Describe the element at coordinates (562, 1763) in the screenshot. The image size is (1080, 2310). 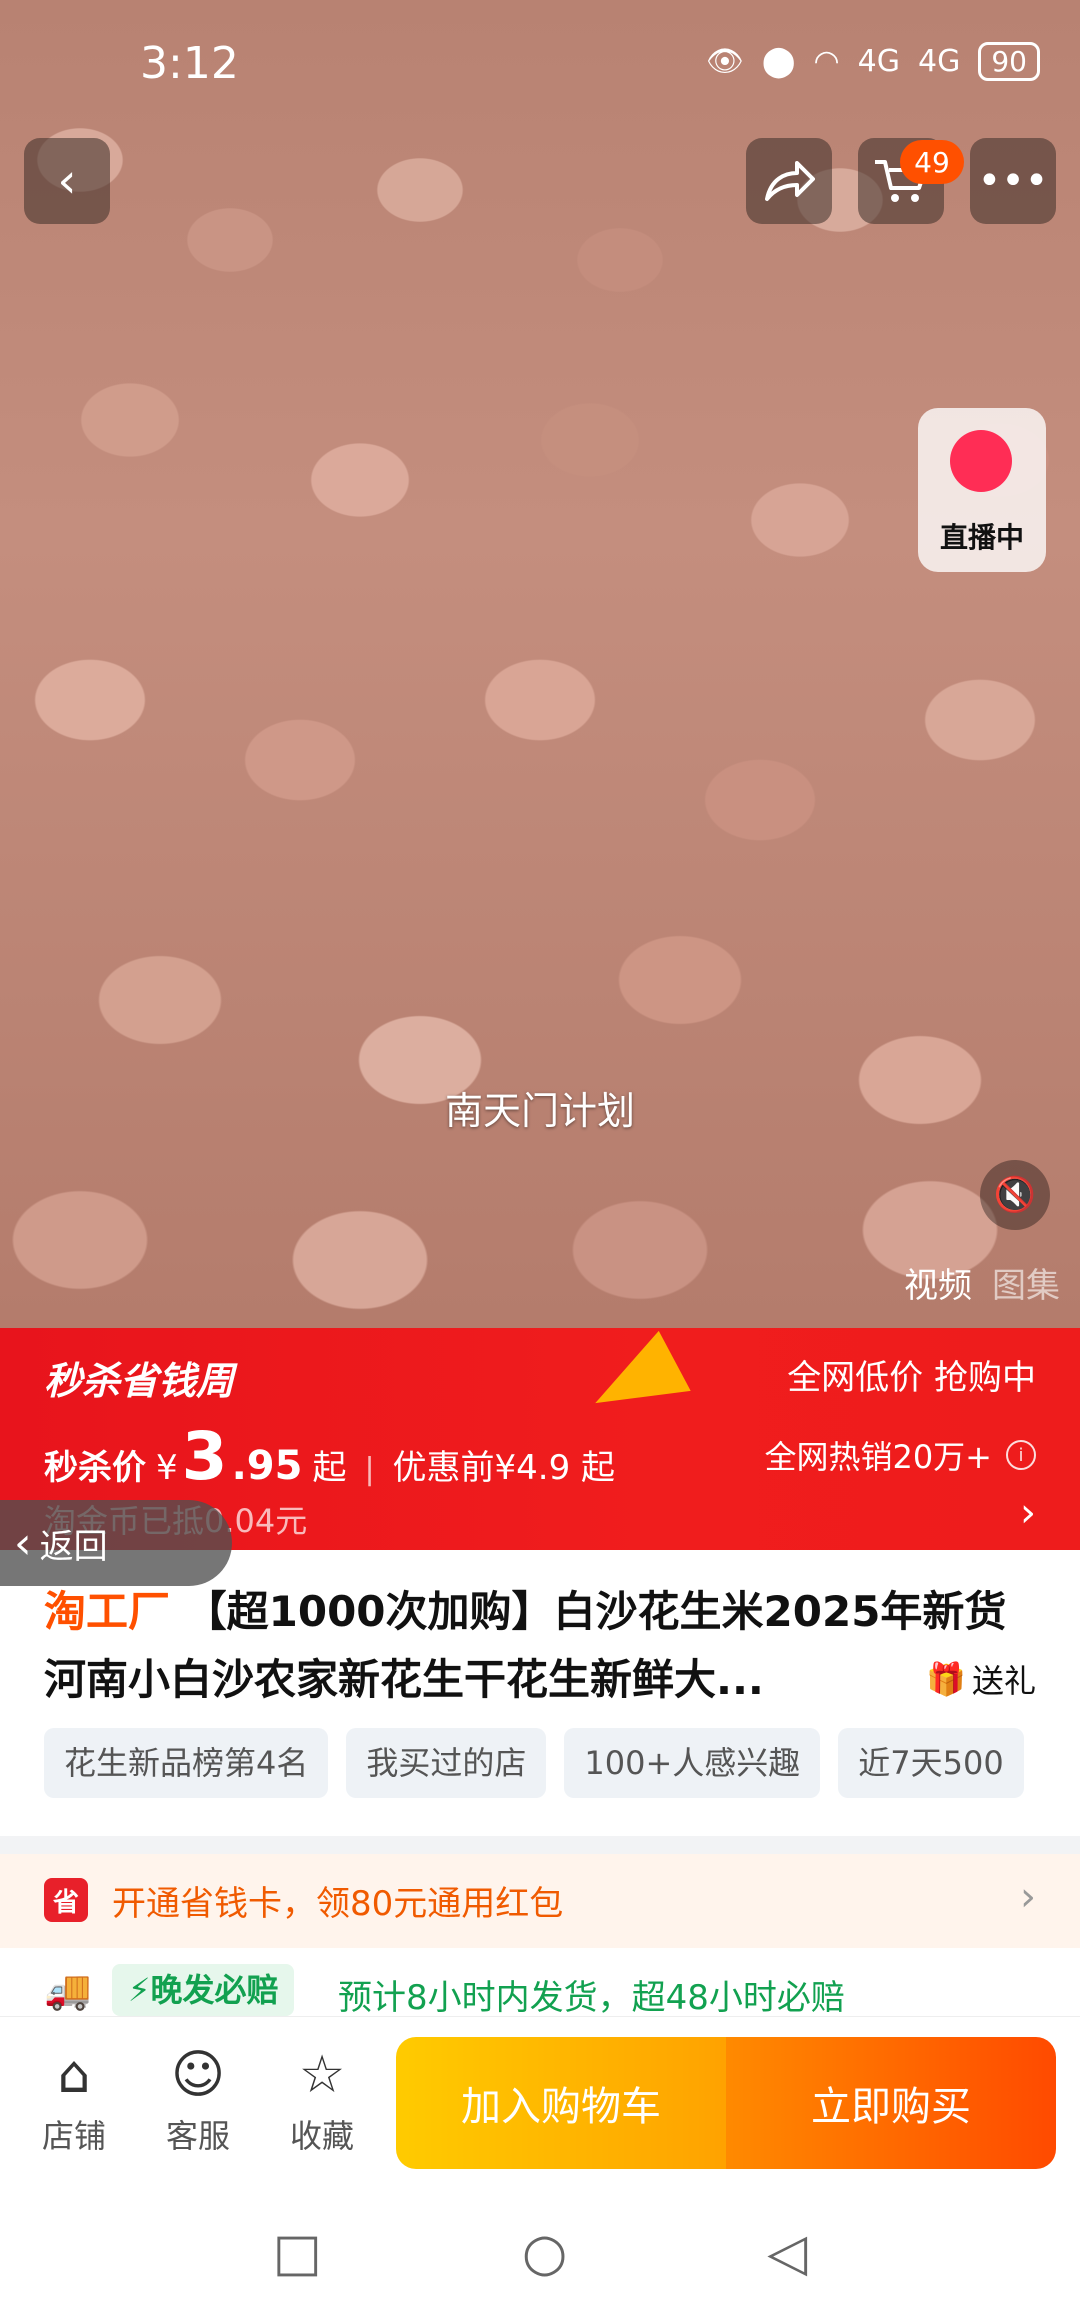
I see `tag-list: 花生新品榜第4名 我买过的店 100+人感兴趣 近7天500` at that location.